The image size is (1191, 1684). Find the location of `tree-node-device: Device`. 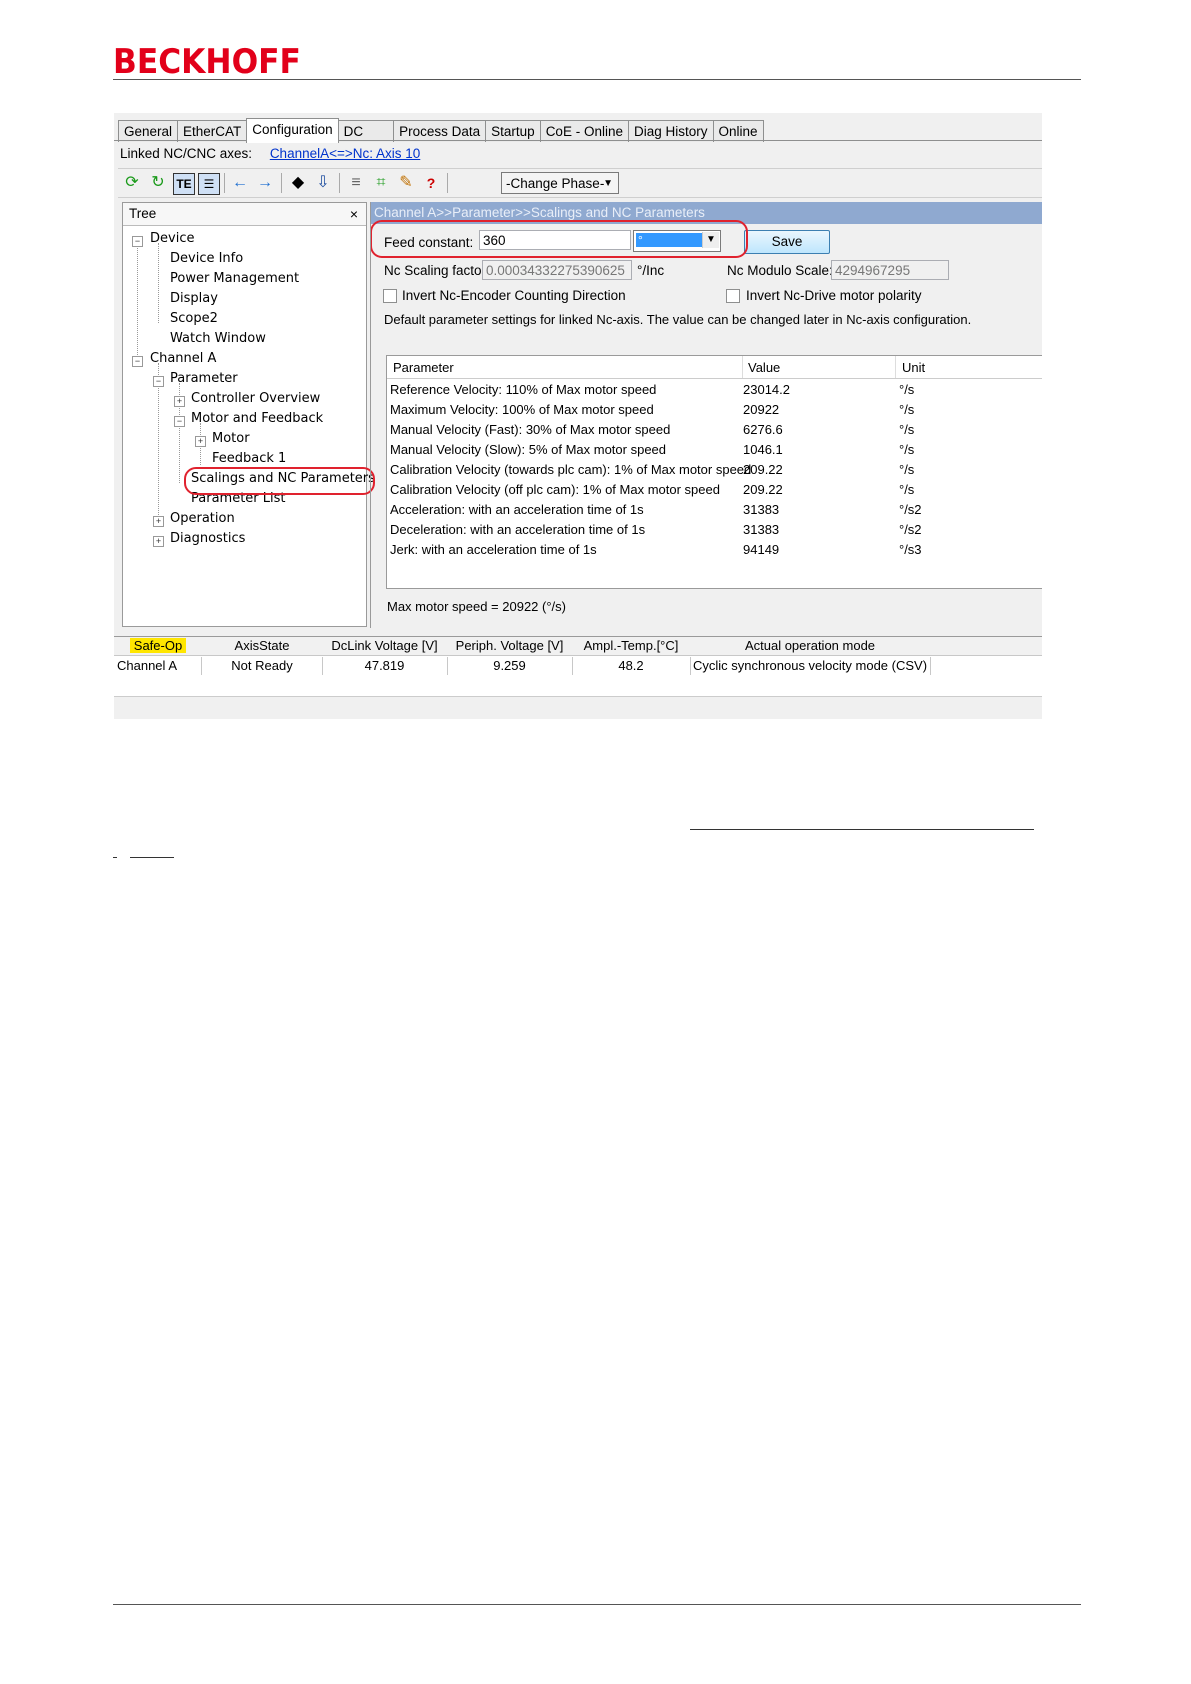

tree-node-device: Device is located at coordinates (172, 238).